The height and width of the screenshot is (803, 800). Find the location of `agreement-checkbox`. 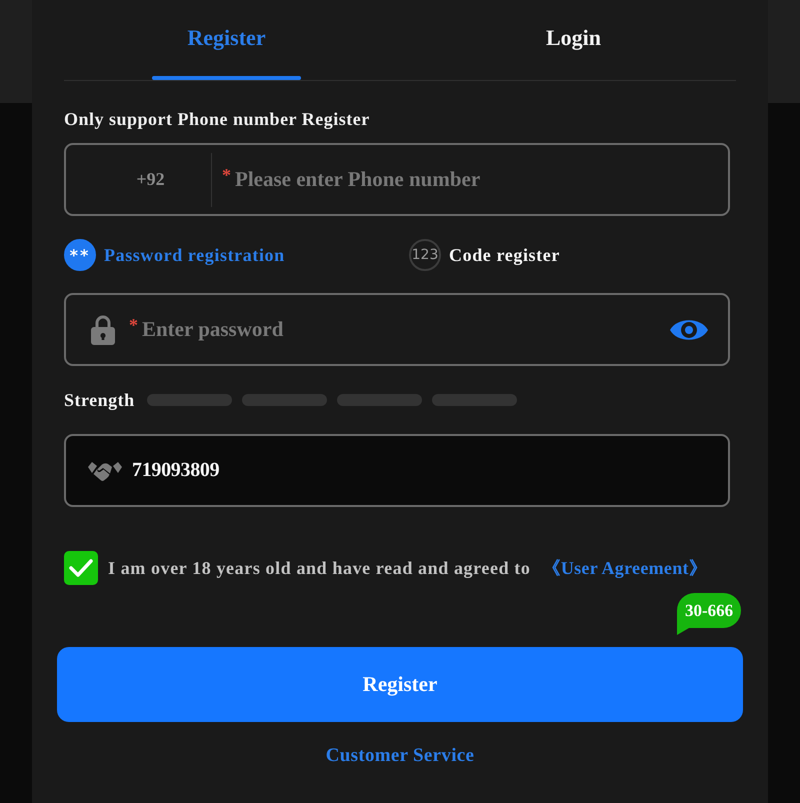

agreement-checkbox is located at coordinates (81, 568).